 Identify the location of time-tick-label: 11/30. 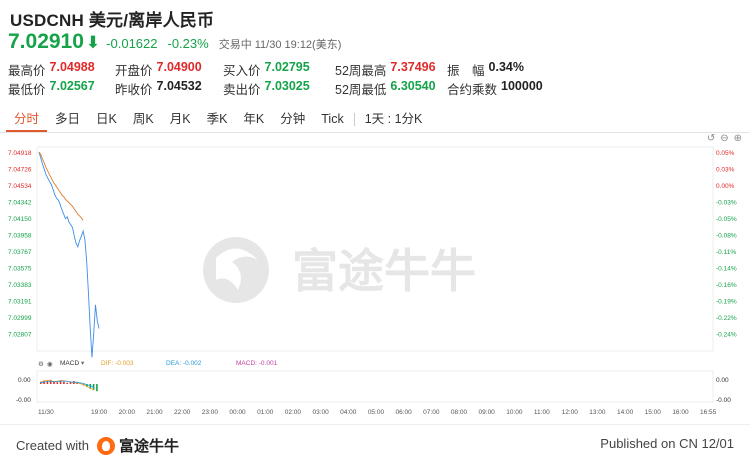
(46, 412).